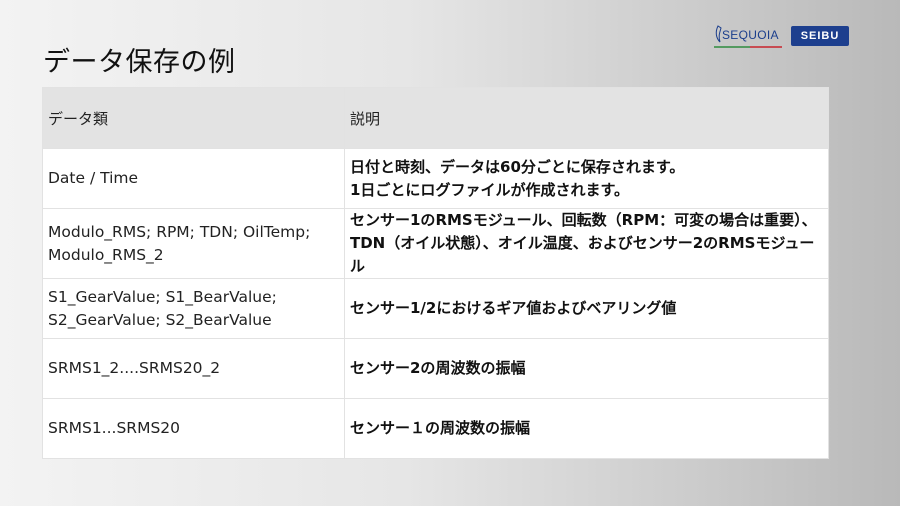 The width and height of the screenshot is (900, 506). I want to click on table-header-row: データ類 説明, so click(435, 118).